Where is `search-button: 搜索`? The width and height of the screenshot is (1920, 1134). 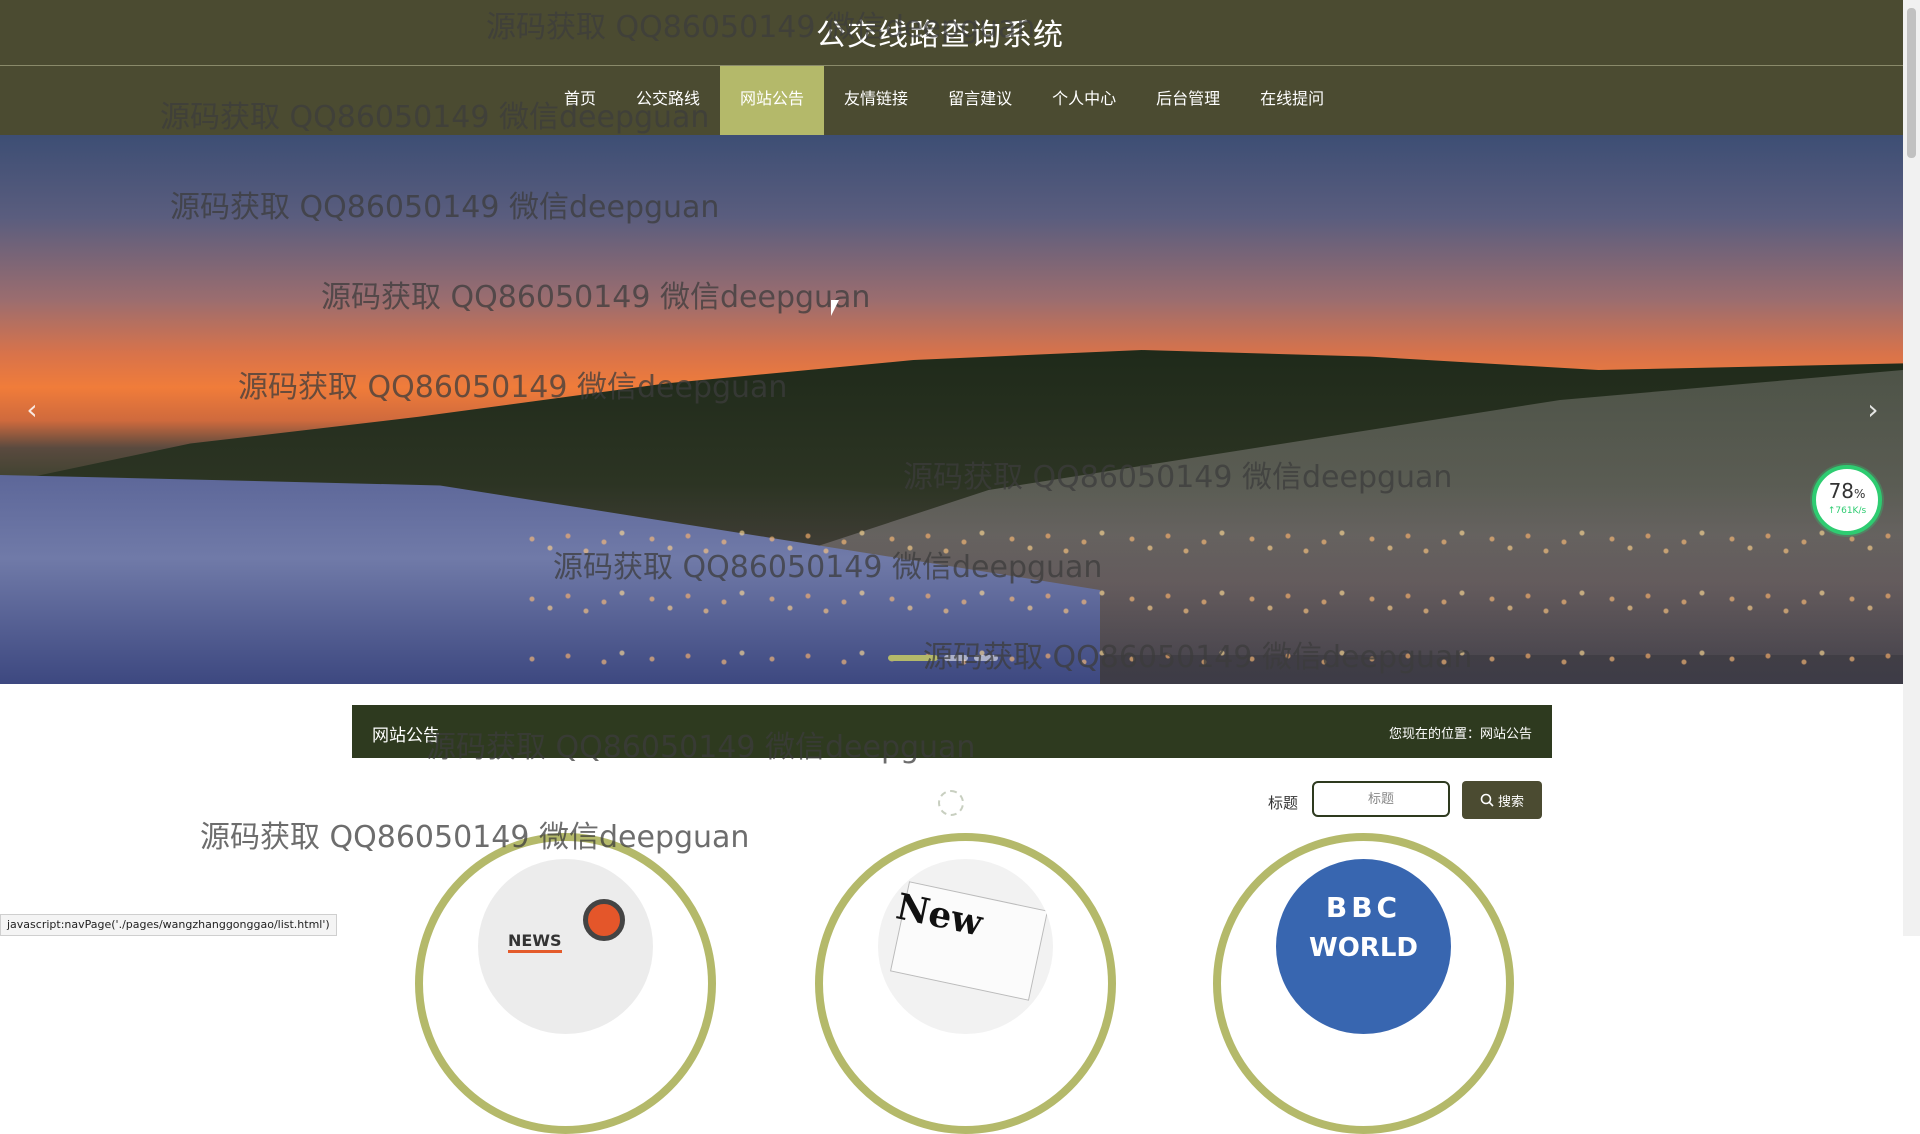 search-button: 搜索 is located at coordinates (1502, 800).